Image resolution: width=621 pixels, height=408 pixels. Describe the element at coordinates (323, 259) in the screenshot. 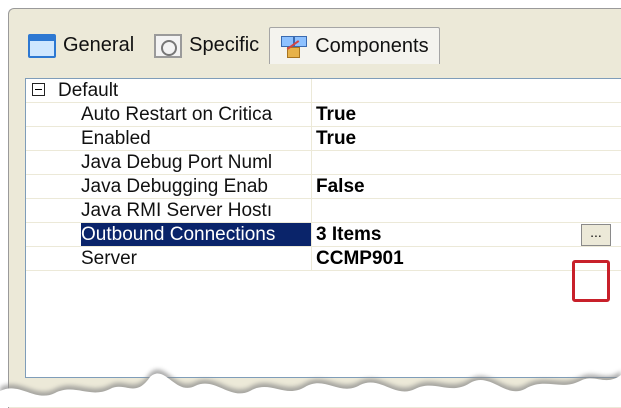

I see `property-row-server: Server CCMP901` at that location.